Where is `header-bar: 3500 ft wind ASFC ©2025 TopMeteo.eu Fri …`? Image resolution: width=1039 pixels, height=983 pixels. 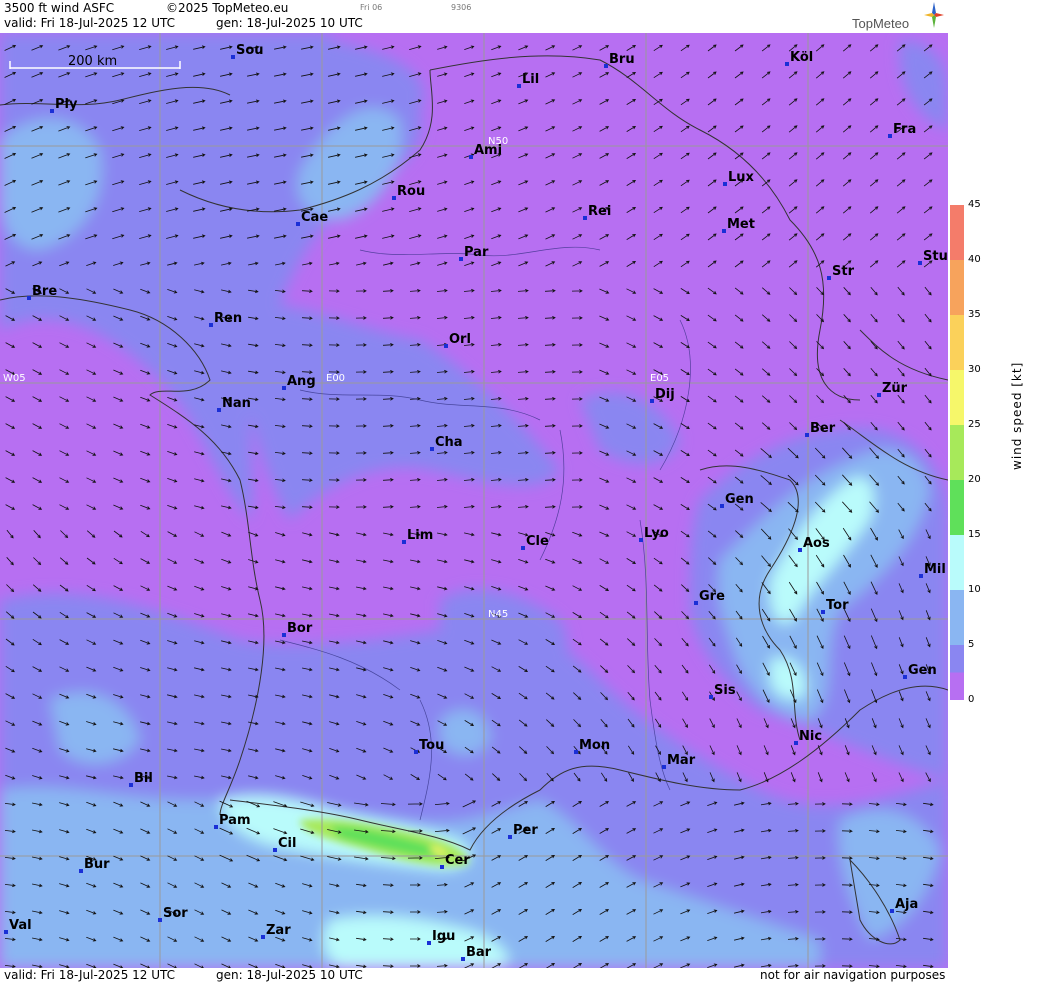 header-bar: 3500 ft wind ASFC ©2025 TopMeteo.eu Fri … is located at coordinates (474, 16).